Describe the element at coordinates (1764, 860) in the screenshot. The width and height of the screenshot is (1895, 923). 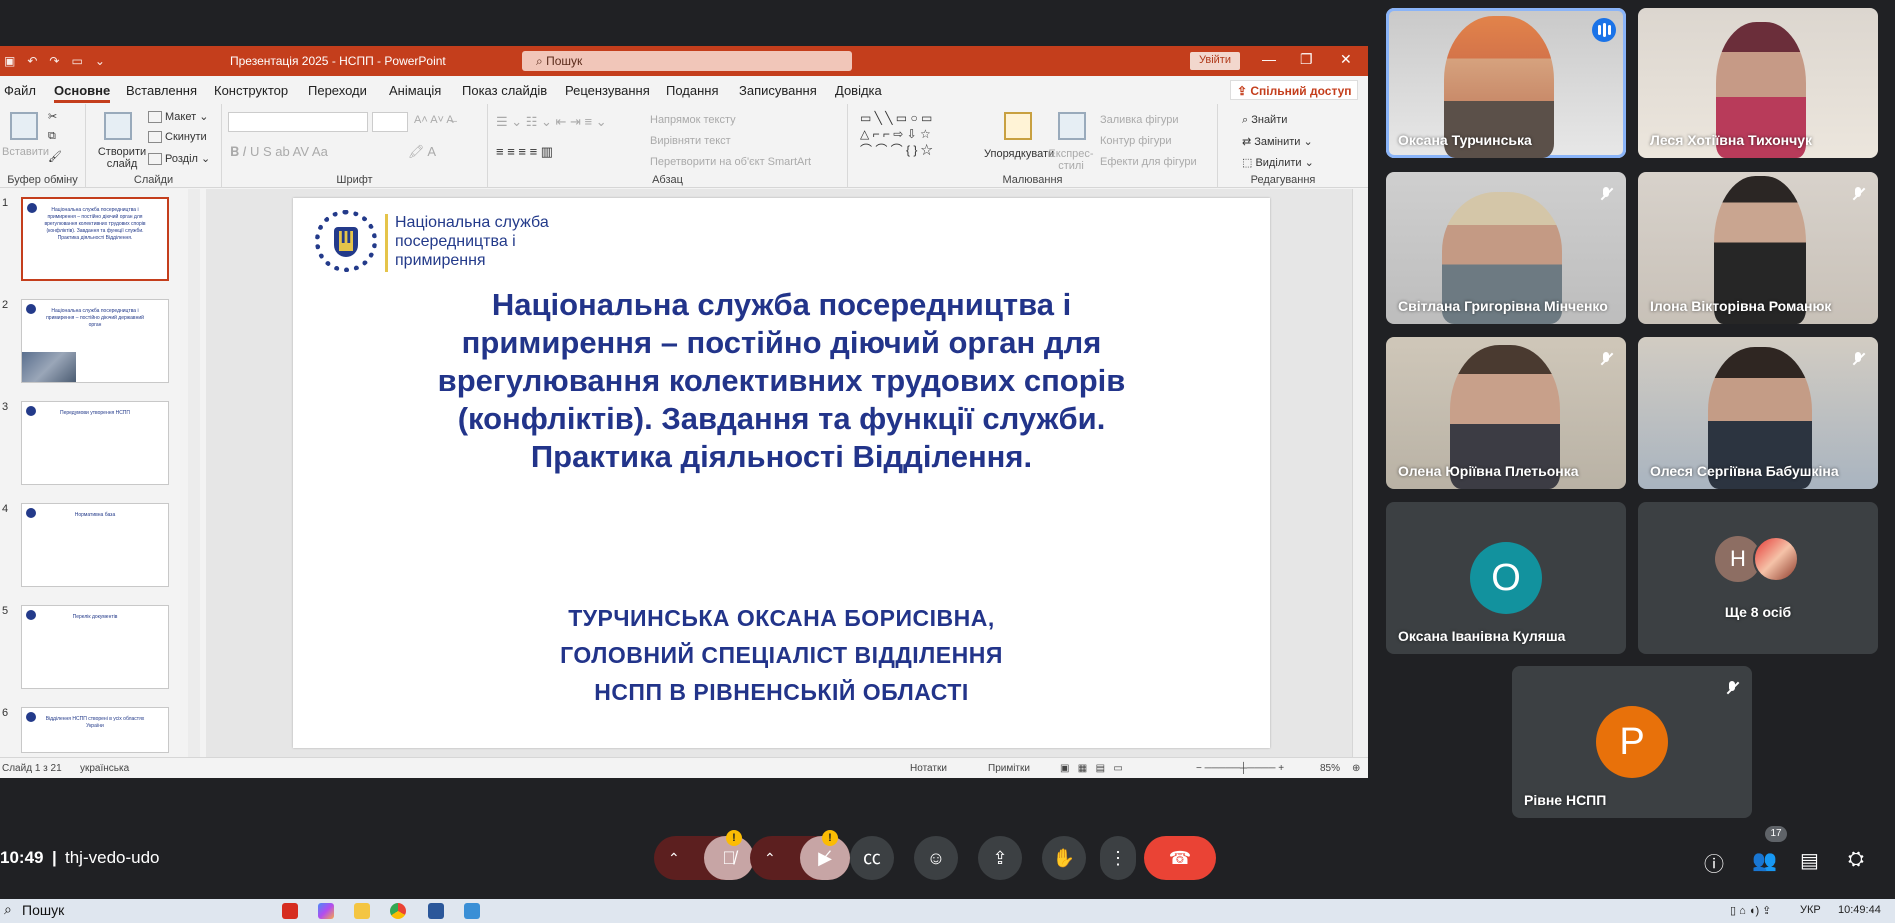
I see `people-icon: 👥` at that location.